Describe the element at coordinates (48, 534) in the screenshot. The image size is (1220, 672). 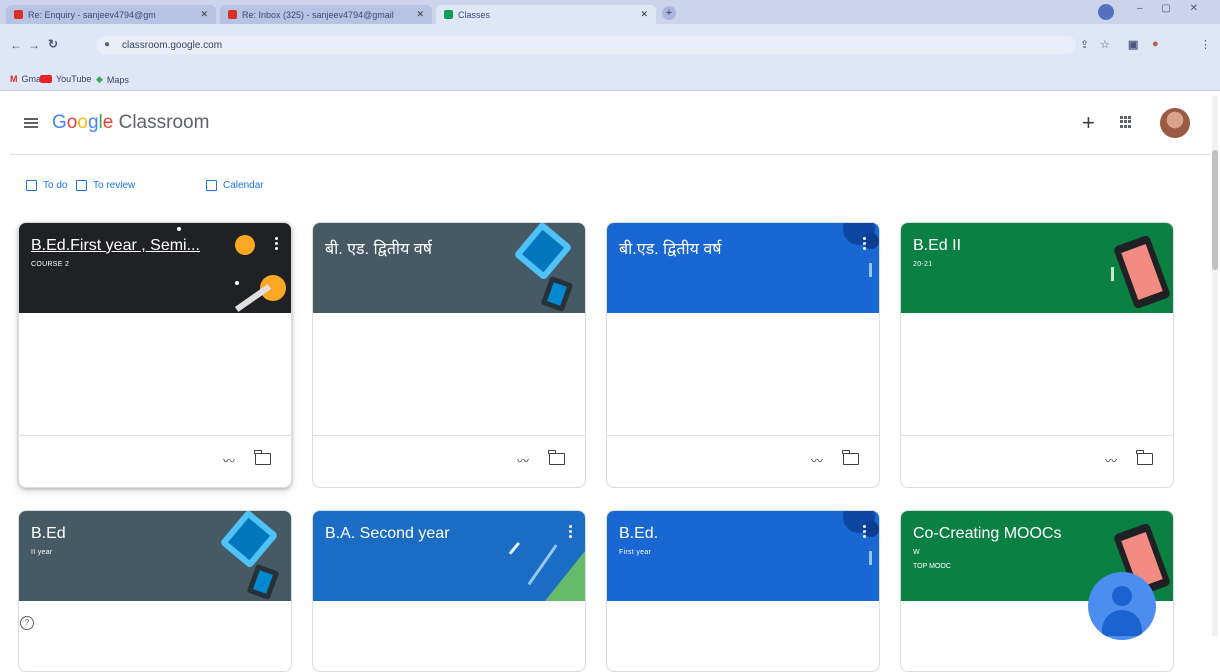
I see `class-title: B.Ed` at that location.